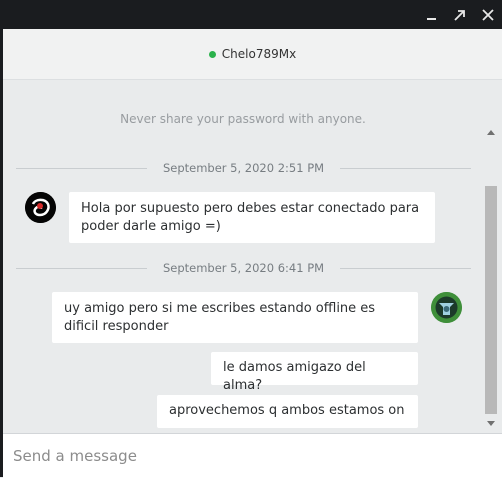  I want to click on date-divider-label: September 5, 2020 6:41 PM, so click(243, 268).